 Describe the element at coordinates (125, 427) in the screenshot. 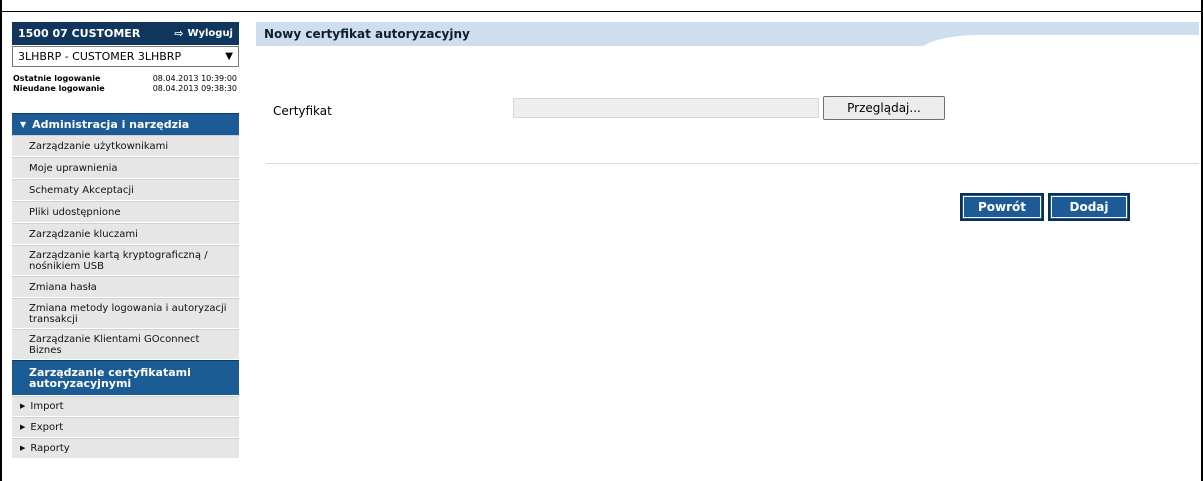

I see `sidebar-item-export: ▶ Export` at that location.